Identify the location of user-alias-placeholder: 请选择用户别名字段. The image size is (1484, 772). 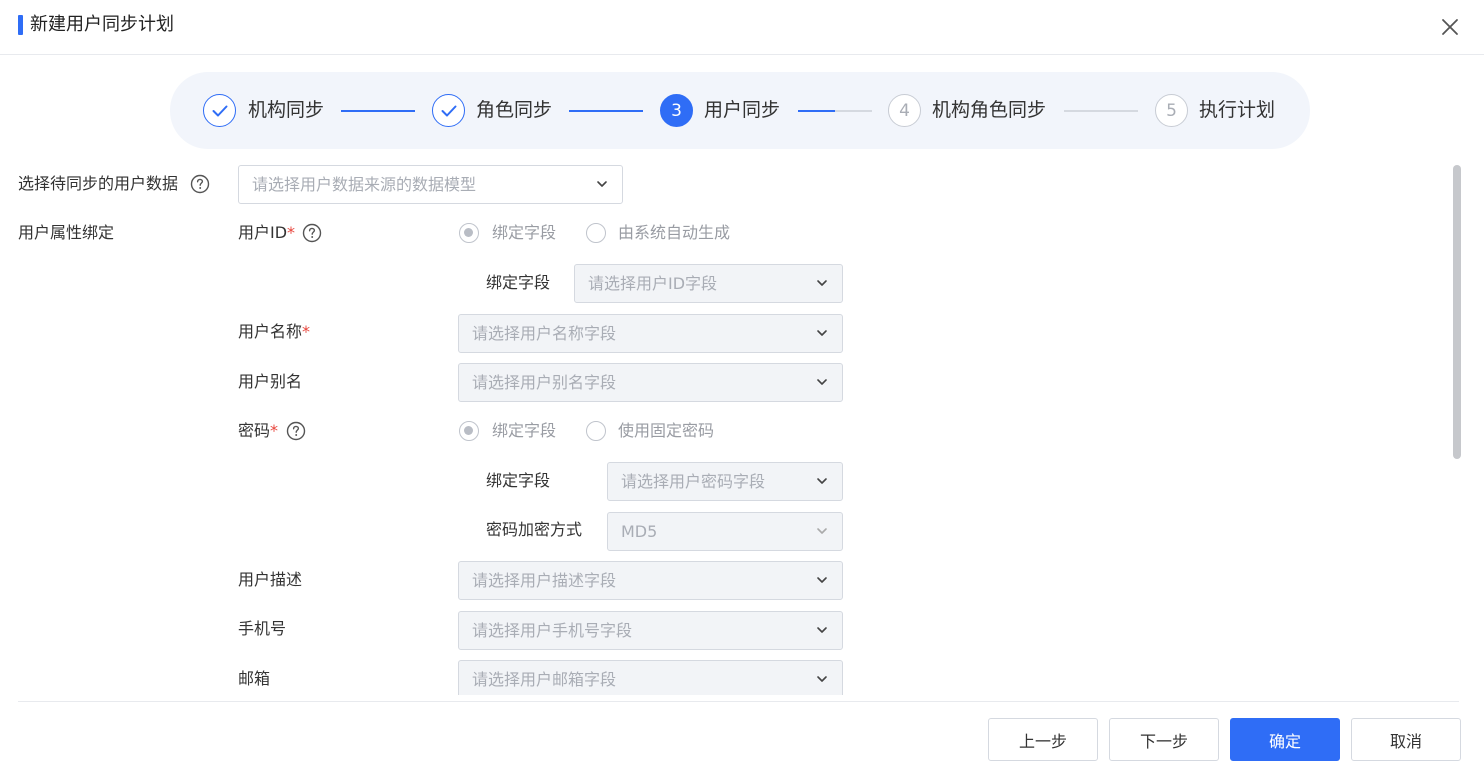
(544, 382).